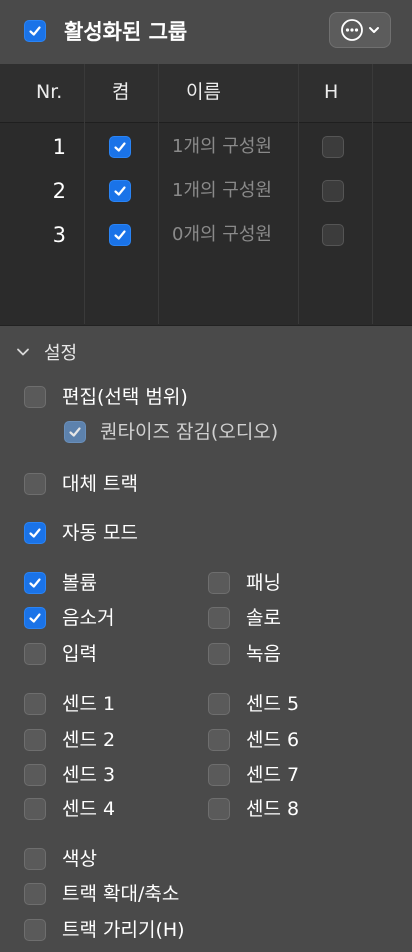 The image size is (412, 952). What do you see at coordinates (59, 147) in the screenshot?
I see `row-number: 1` at bounding box center [59, 147].